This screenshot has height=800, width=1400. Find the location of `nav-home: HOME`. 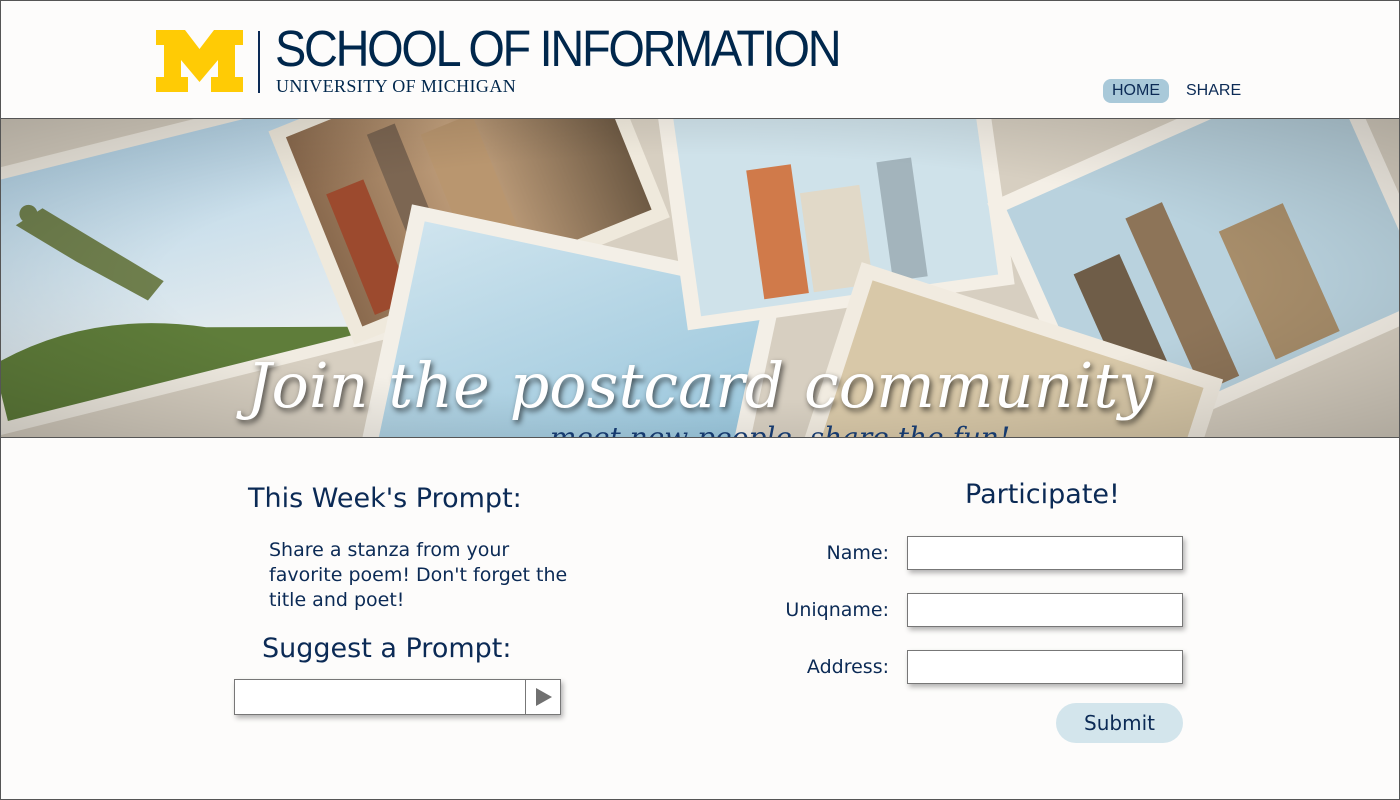

nav-home: HOME is located at coordinates (1136, 91).